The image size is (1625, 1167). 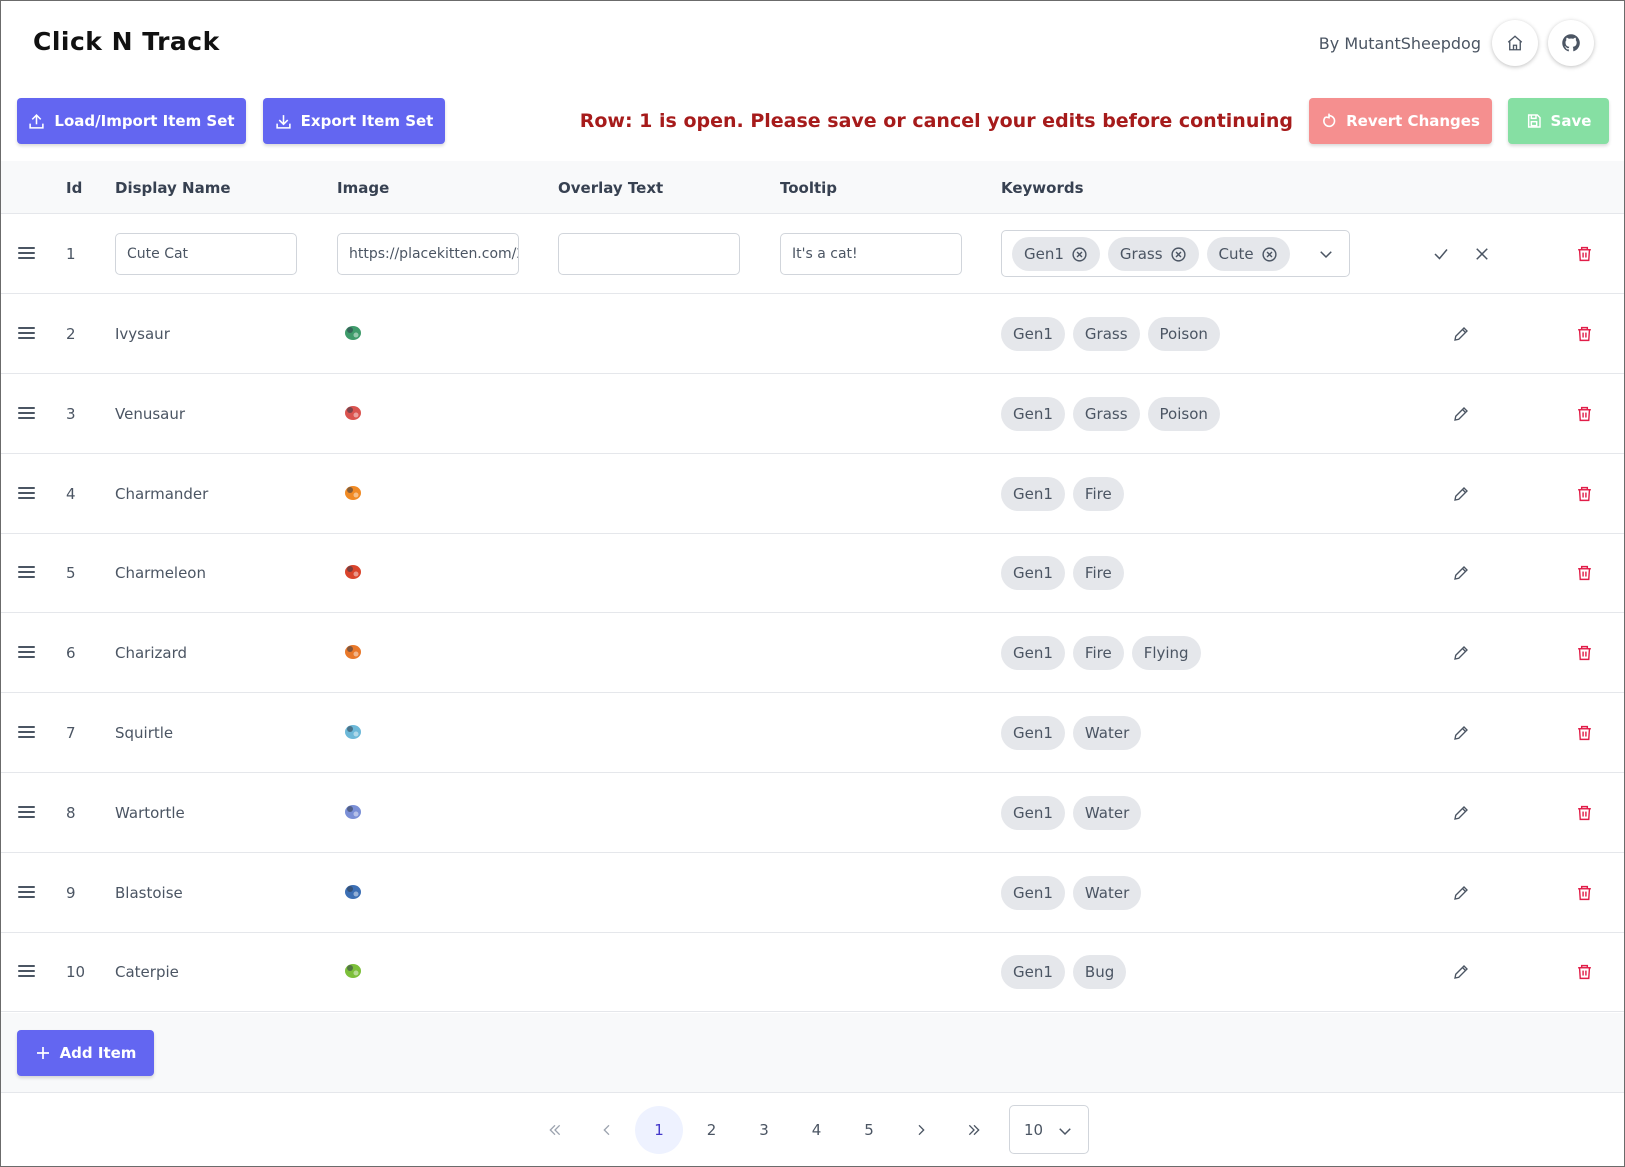 What do you see at coordinates (206, 254) in the screenshot?
I see `display-name-input: Cute Cat` at bounding box center [206, 254].